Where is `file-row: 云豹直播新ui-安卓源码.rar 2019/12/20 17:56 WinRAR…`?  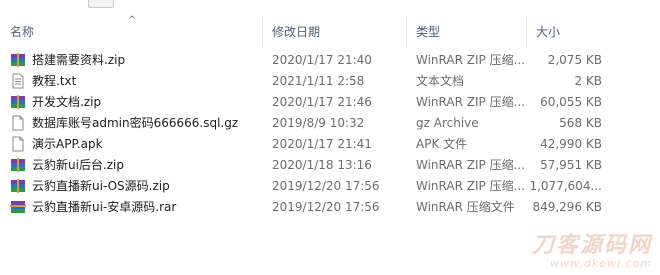 file-row: 云豹直播新ui-安卓源码.rar 2019/12/20 17:56 WinRAR… is located at coordinates (330, 207).